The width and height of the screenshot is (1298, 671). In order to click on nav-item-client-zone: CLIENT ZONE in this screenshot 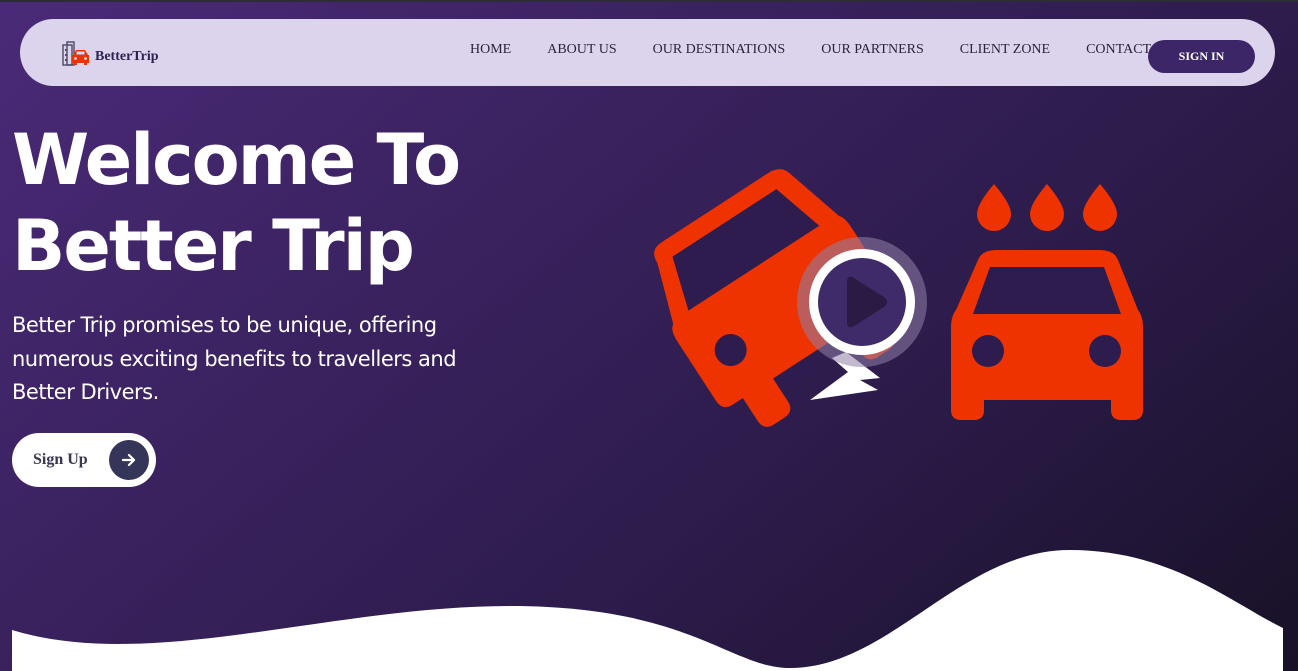, I will do `click(1005, 50)`.